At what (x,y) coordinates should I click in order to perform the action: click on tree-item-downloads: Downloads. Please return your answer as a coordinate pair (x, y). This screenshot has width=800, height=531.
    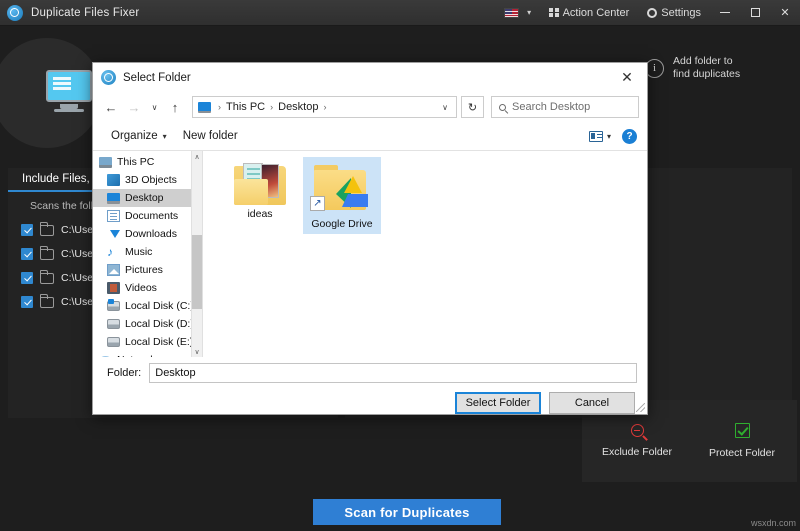
    Looking at the image, I should click on (147, 234).